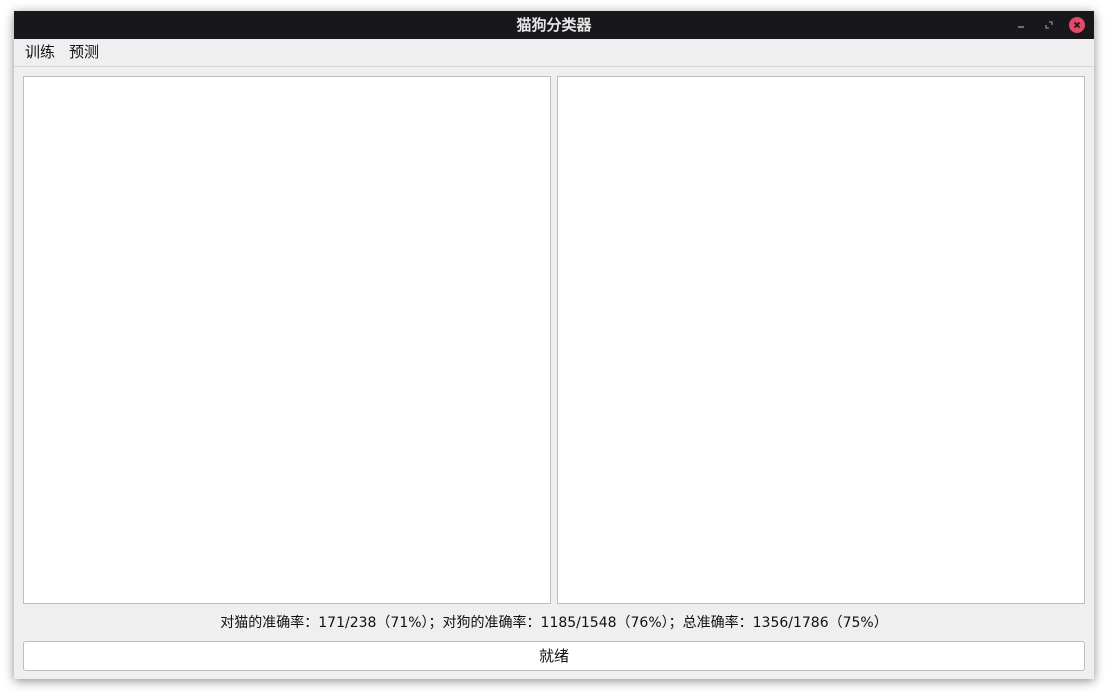 The image size is (1108, 696). I want to click on minimize-button, so click(1021, 25).